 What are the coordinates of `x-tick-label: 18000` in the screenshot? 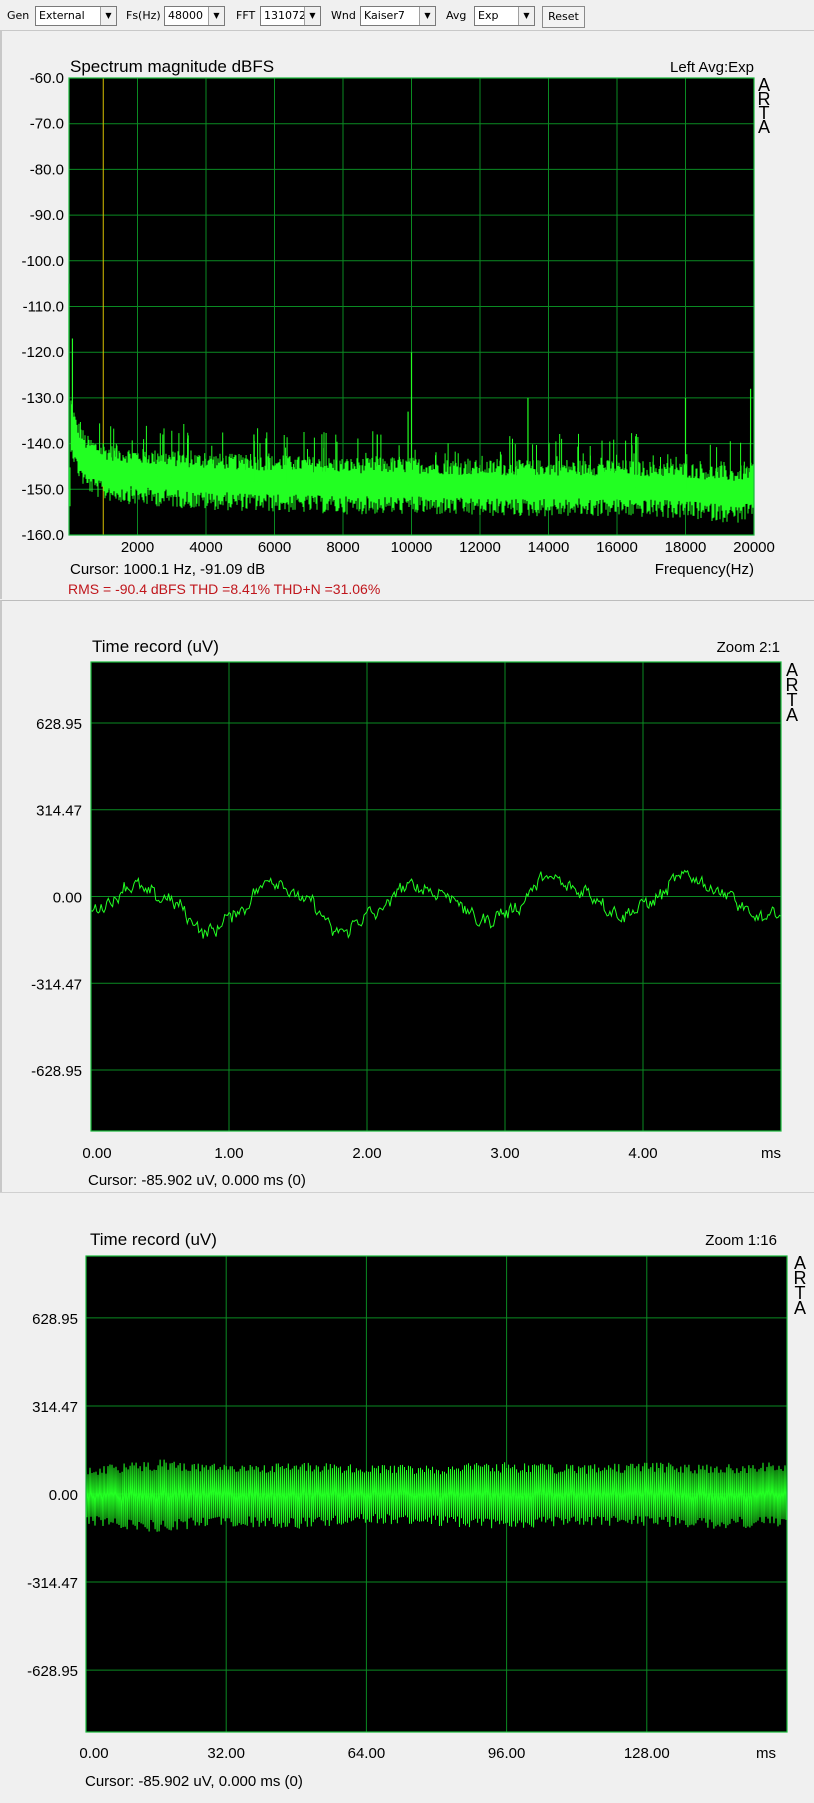 It's located at (686, 547).